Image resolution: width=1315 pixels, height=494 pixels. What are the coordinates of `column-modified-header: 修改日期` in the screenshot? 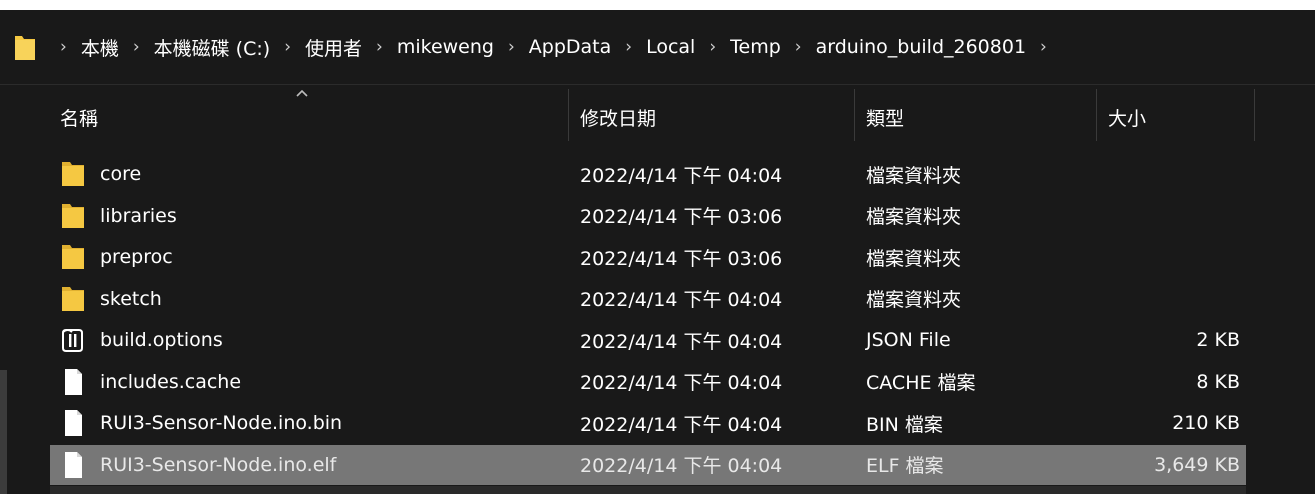 It's located at (618, 117).